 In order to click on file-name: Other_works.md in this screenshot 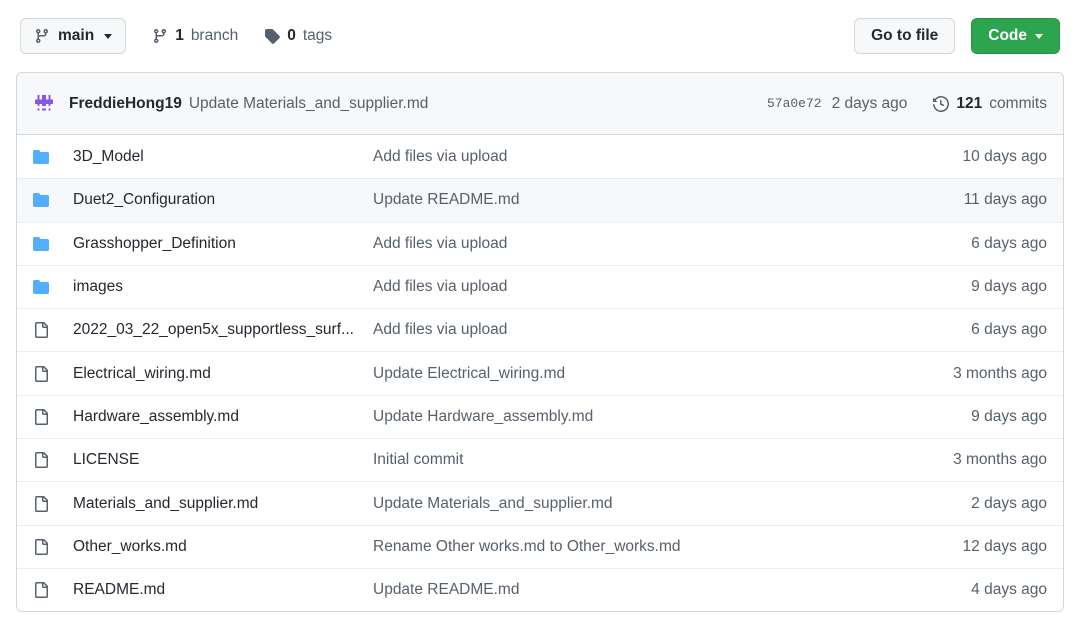, I will do `click(223, 547)`.